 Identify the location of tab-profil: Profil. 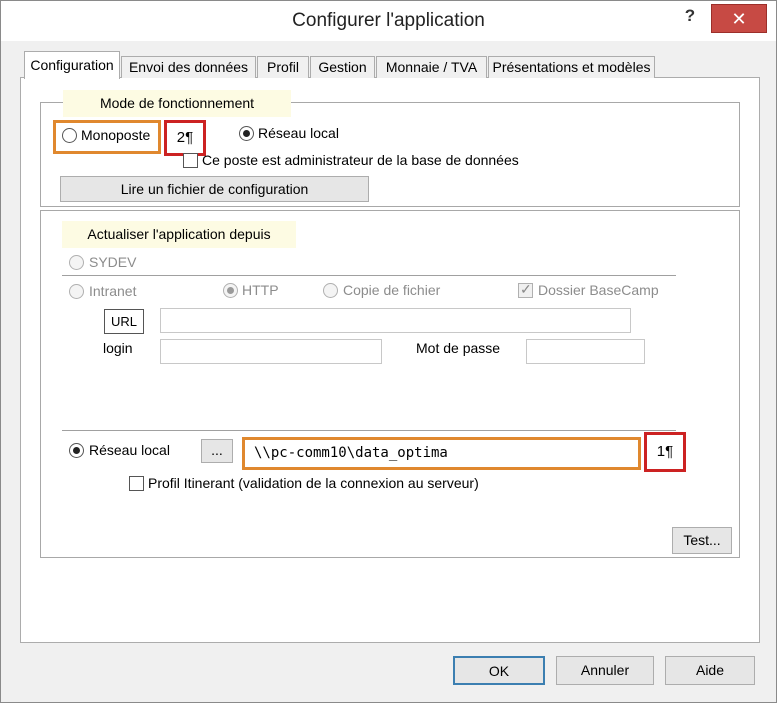
(283, 67).